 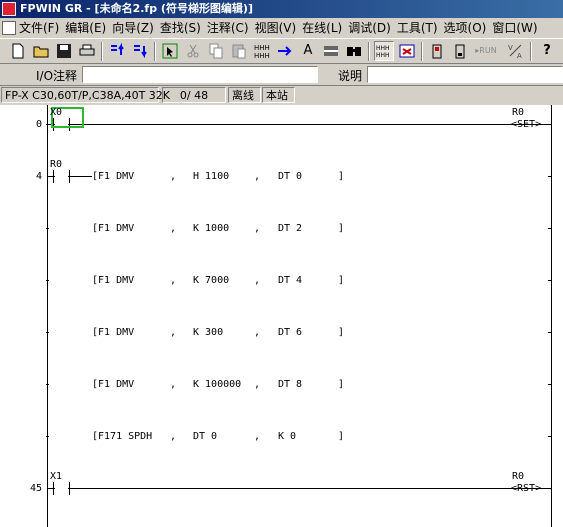 I want to click on online-icon, so click(x=460, y=51).